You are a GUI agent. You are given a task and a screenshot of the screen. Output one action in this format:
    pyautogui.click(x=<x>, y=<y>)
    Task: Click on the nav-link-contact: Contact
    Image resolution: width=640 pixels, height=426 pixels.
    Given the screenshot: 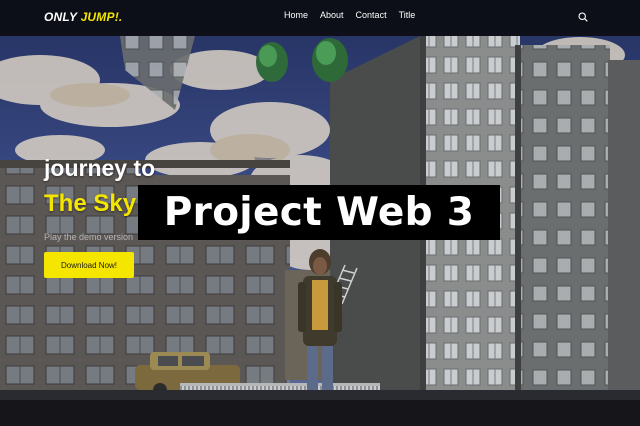 What is the action you would take?
    pyautogui.click(x=371, y=15)
    